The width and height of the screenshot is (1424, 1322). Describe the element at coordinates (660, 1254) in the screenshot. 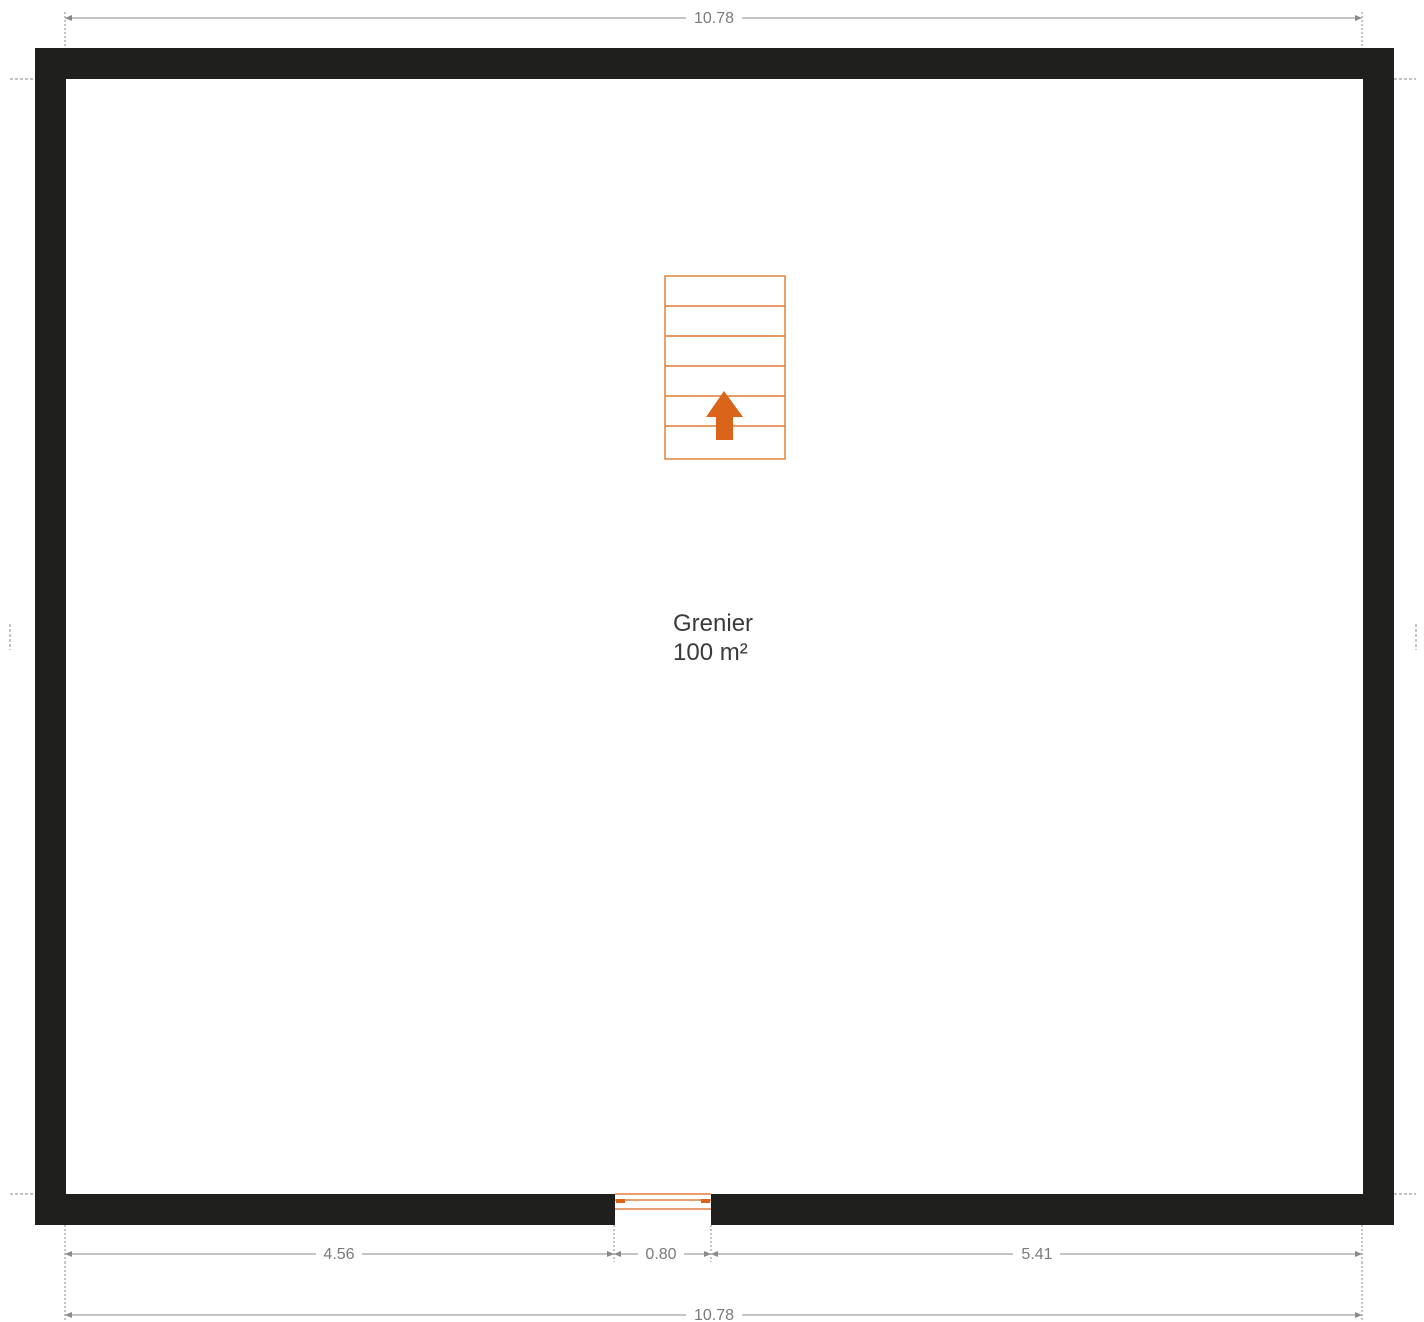

I see `dimension-bottom-door-label: 0.80` at that location.